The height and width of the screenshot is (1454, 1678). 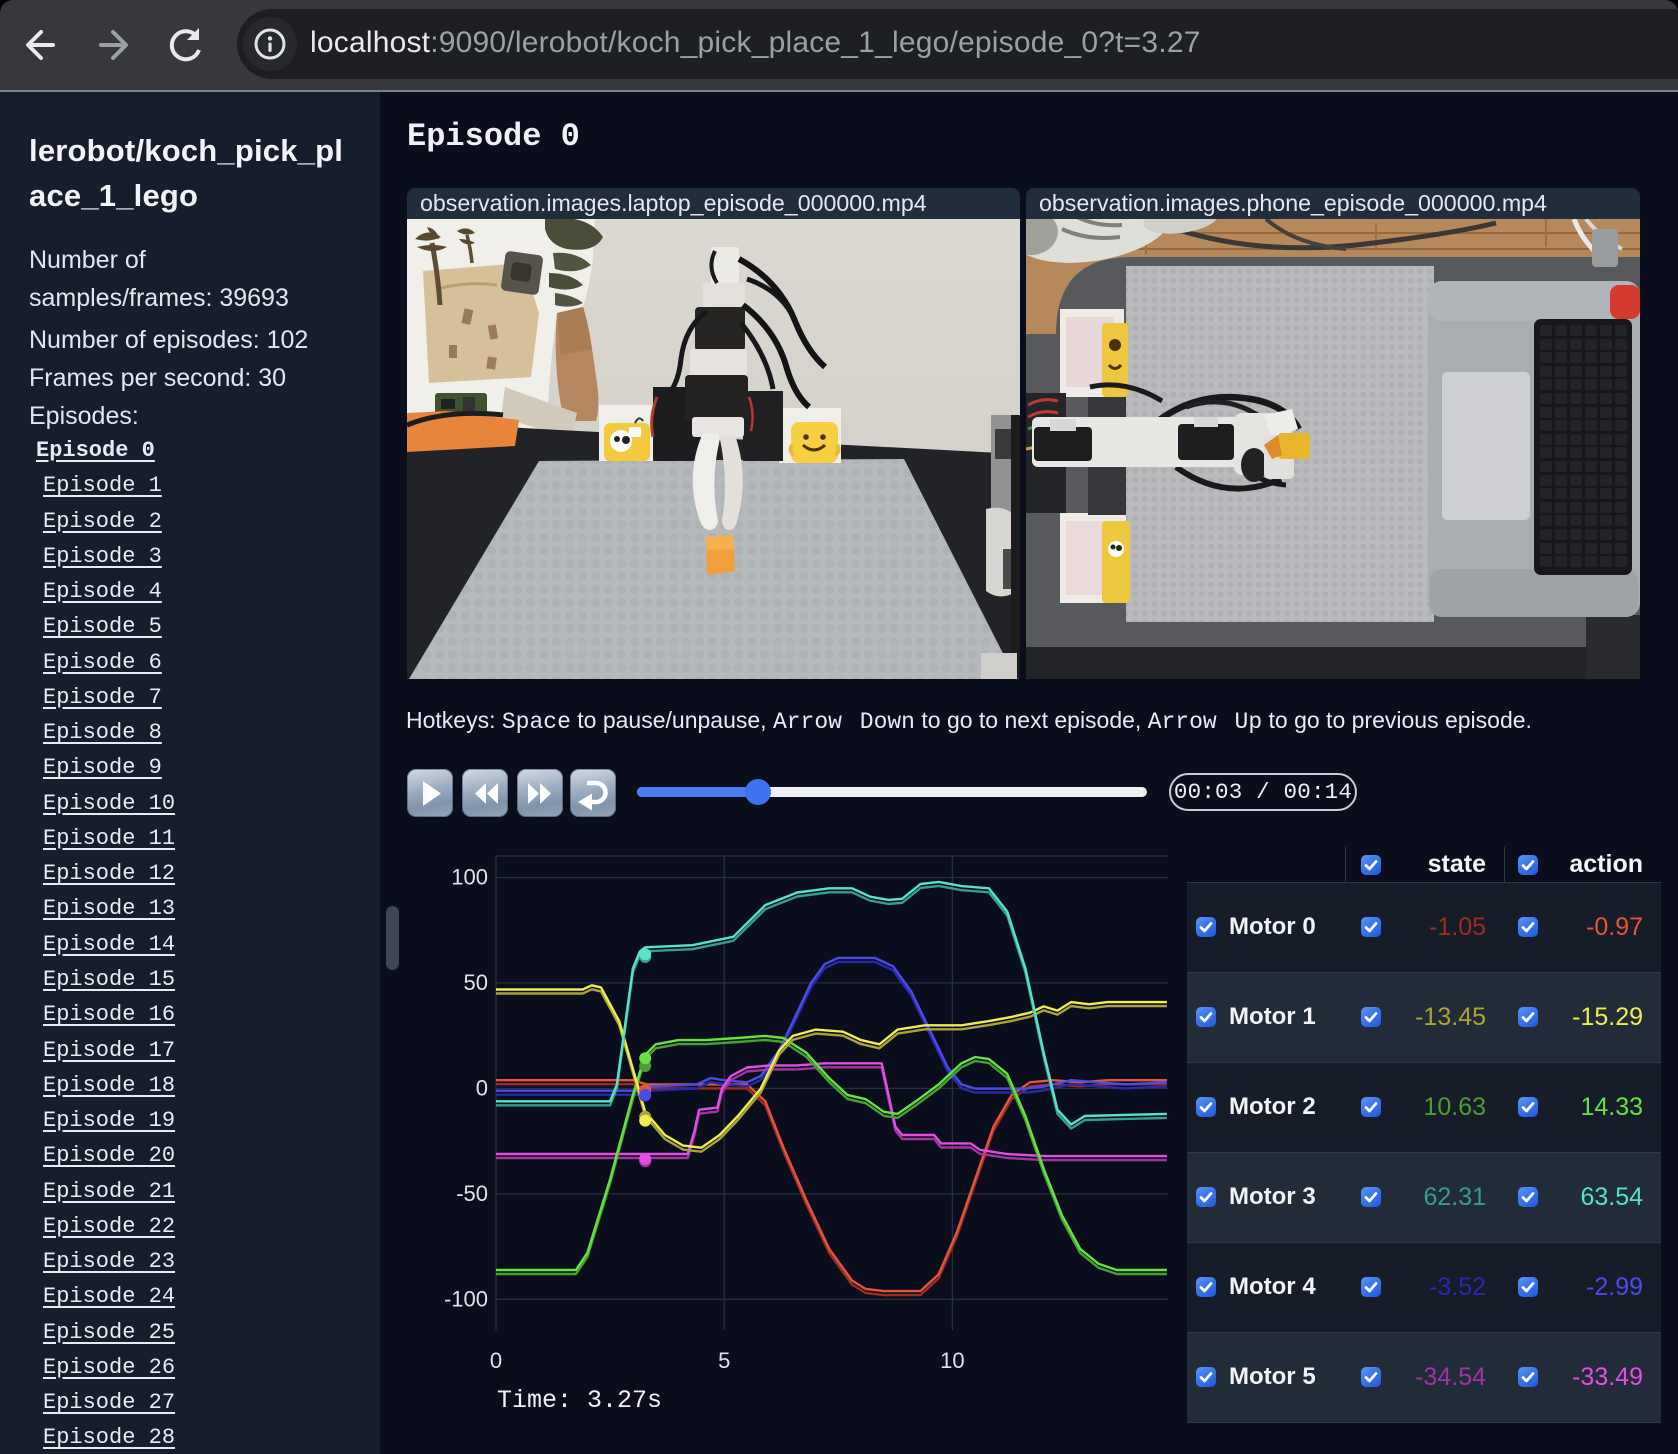 I want to click on svg-text: -100, so click(x=466, y=1298).